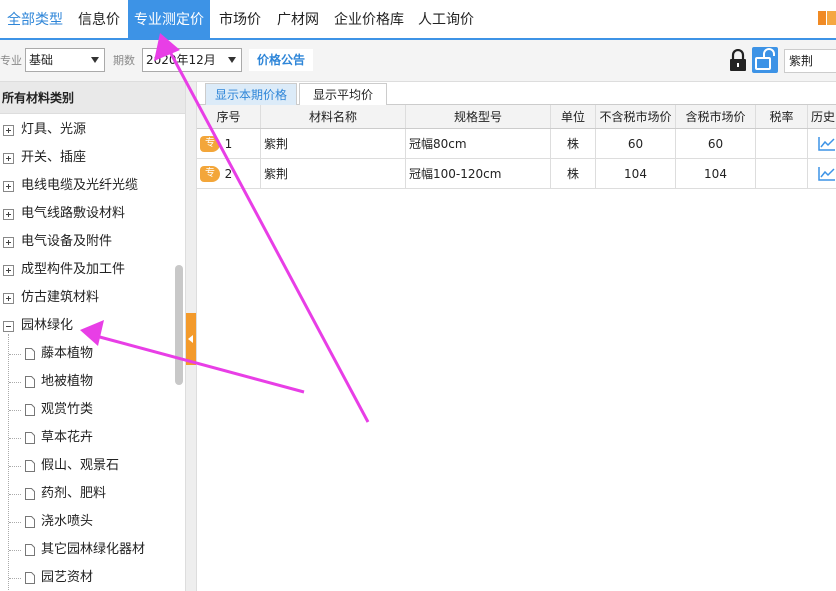  I want to click on col-header: 含税市场价, so click(716, 116).